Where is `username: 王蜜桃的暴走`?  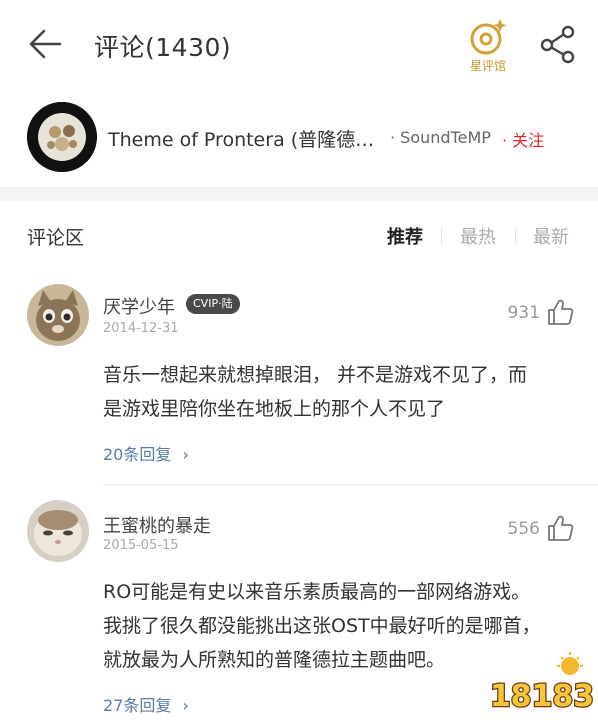
username: 王蜜桃的暴走 is located at coordinates (157, 525).